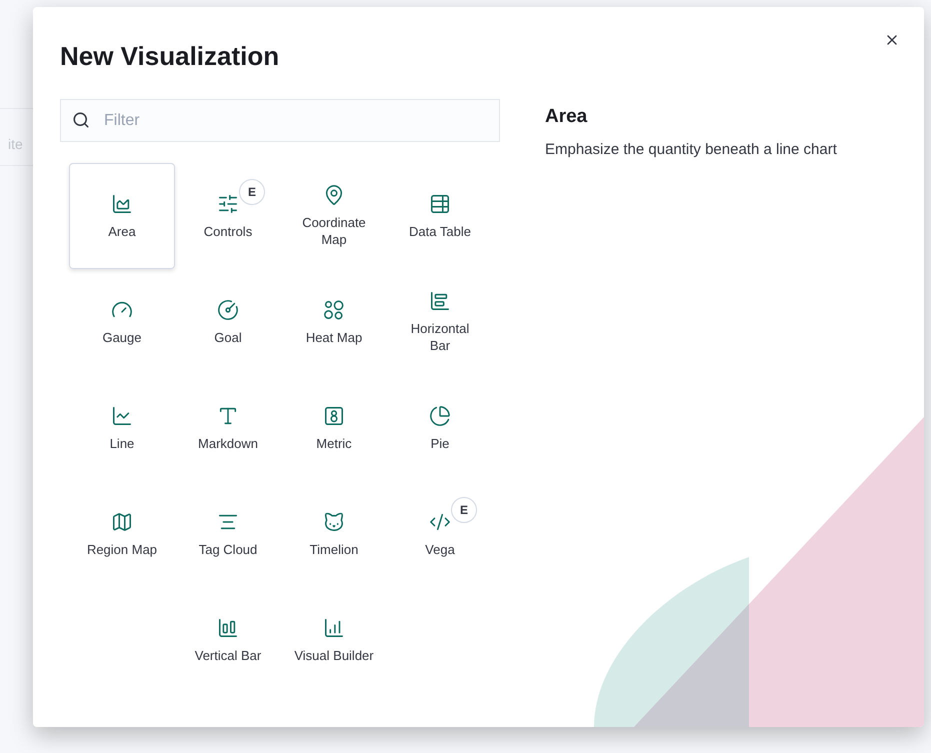  What do you see at coordinates (334, 428) in the screenshot?
I see `visualization-tile: Metric` at bounding box center [334, 428].